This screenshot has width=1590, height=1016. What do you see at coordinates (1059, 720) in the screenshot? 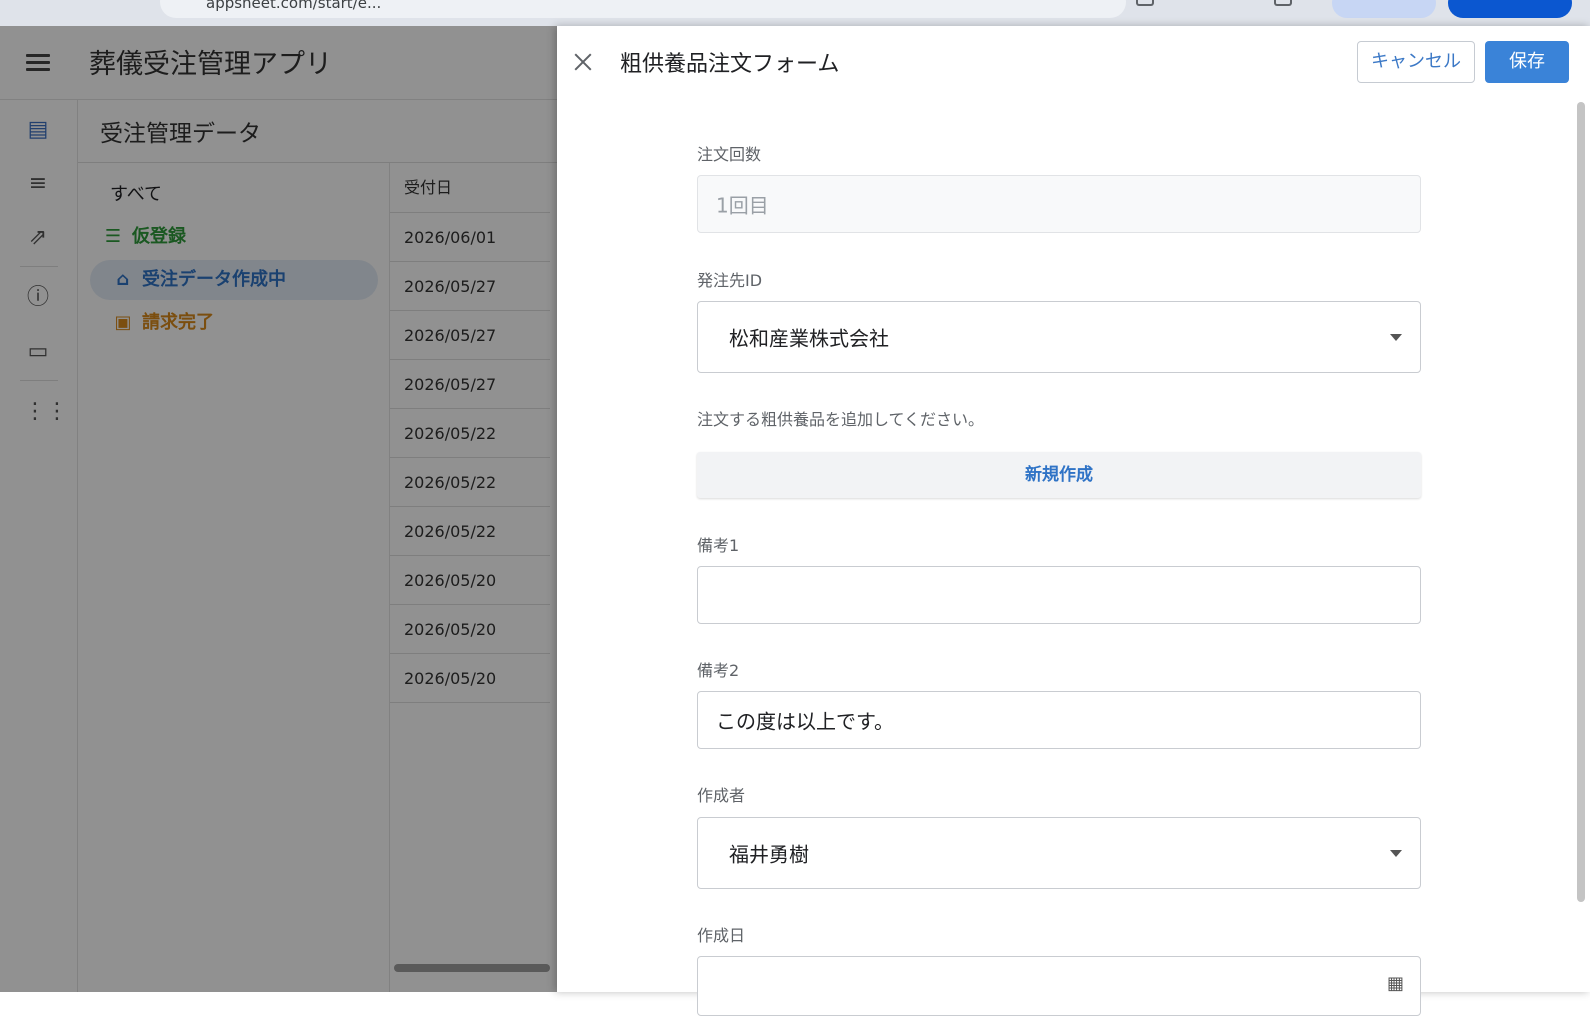
I see `note2-input: この度は以上です。` at bounding box center [1059, 720].